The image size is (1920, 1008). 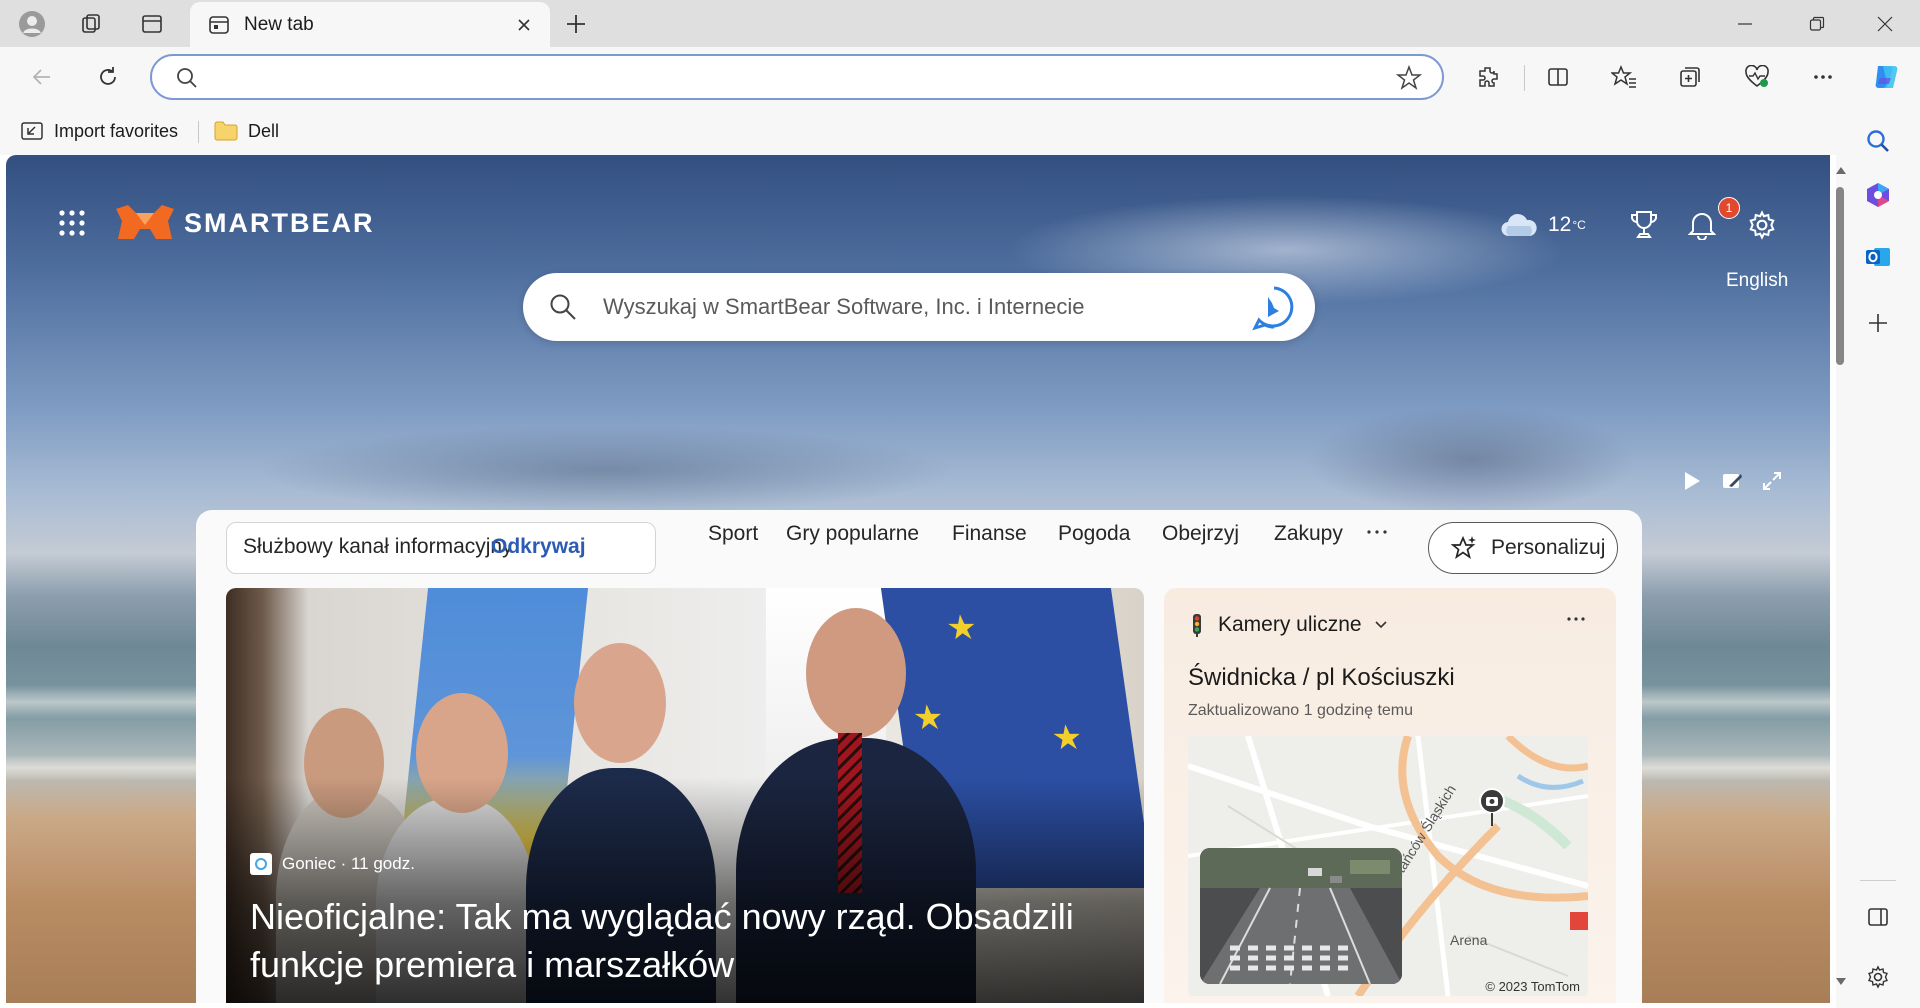 What do you see at coordinates (1757, 281) in the screenshot?
I see `language-switch: English` at bounding box center [1757, 281].